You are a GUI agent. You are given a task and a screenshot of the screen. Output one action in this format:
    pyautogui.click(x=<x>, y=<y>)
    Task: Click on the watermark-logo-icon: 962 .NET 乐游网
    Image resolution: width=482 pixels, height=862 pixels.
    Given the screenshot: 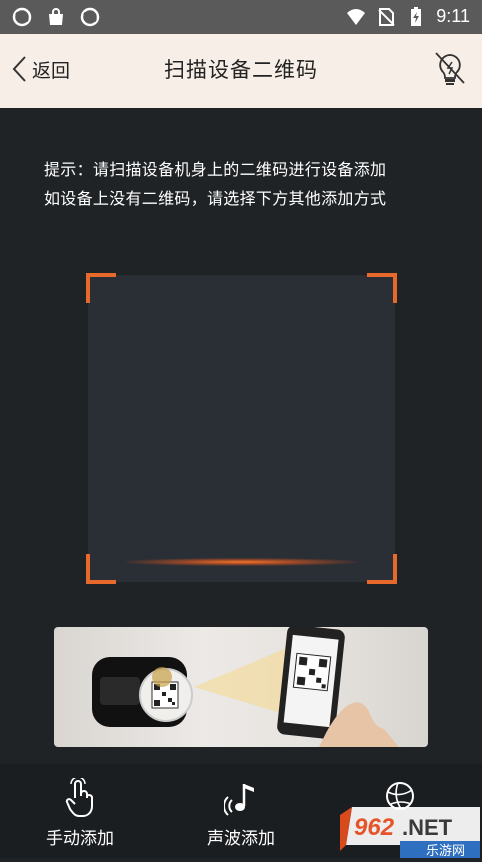 What is the action you would take?
    pyautogui.click(x=410, y=833)
    